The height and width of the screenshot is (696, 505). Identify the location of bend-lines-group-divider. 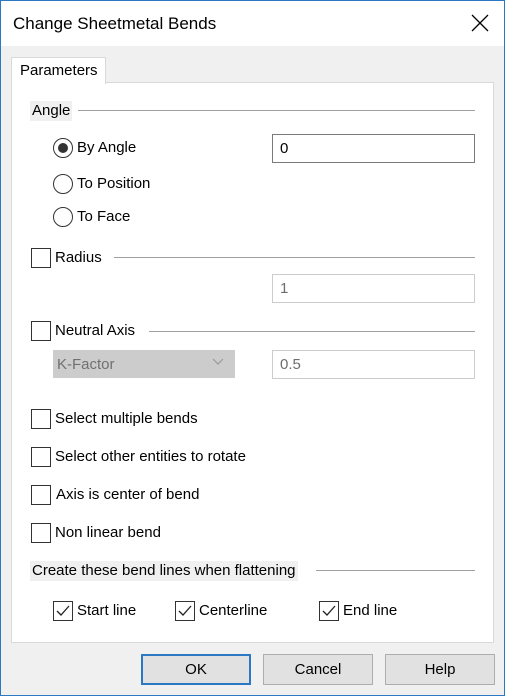
(395, 570).